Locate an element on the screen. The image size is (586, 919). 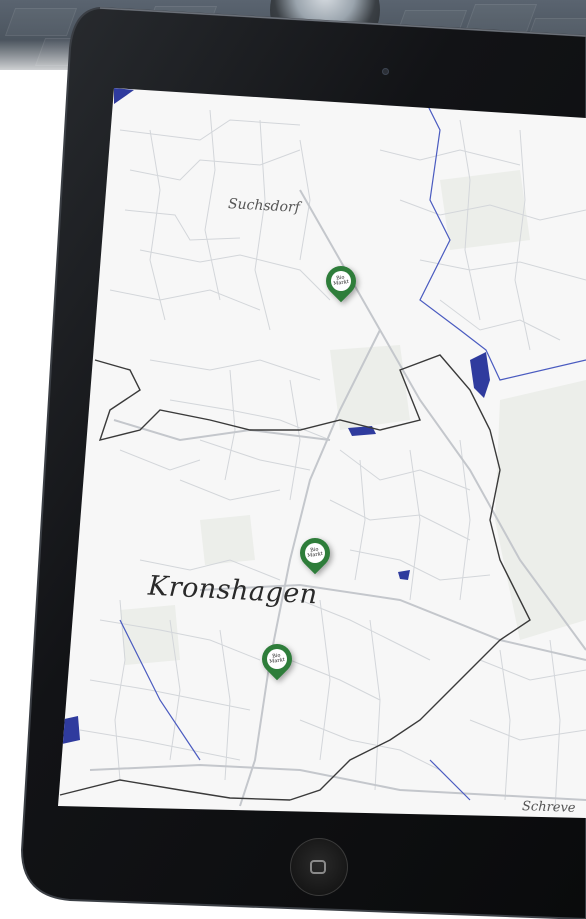
store-marker-3: Bio Markt is located at coordinates (277, 661).